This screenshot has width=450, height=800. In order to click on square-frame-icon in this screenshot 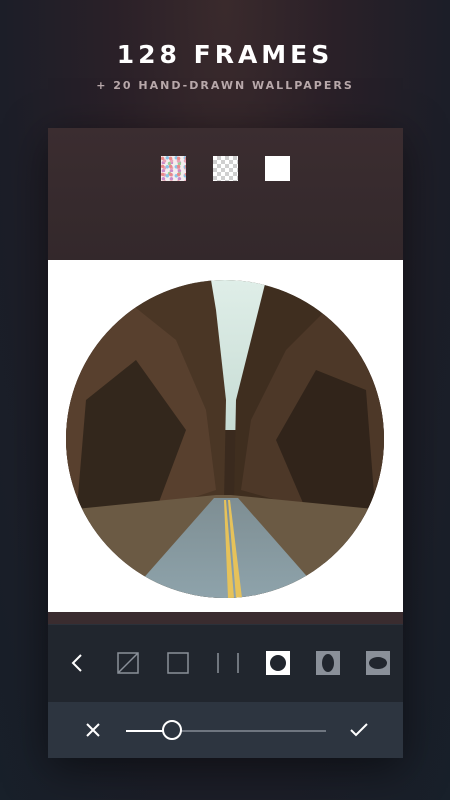, I will do `click(178, 663)`.